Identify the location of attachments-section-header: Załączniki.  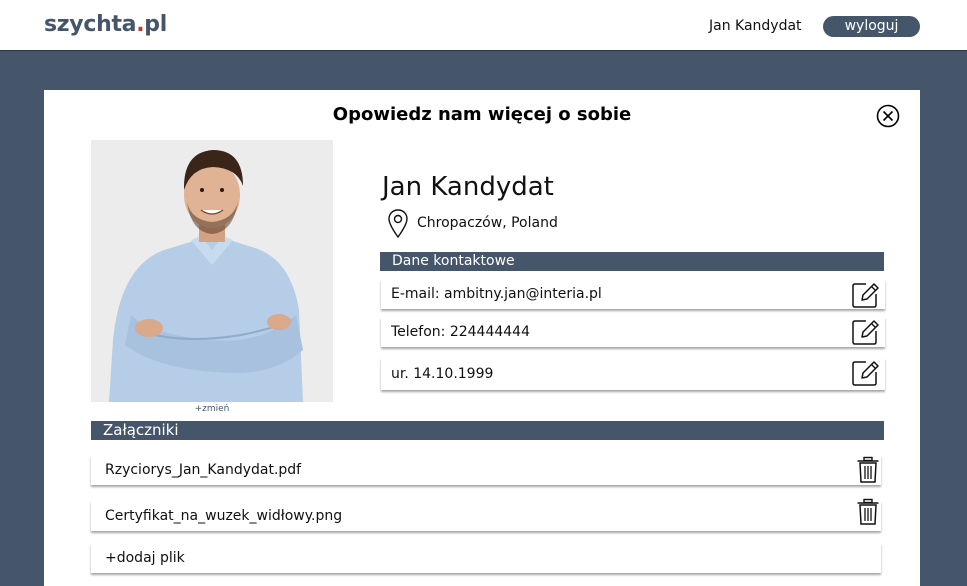
(487, 430).